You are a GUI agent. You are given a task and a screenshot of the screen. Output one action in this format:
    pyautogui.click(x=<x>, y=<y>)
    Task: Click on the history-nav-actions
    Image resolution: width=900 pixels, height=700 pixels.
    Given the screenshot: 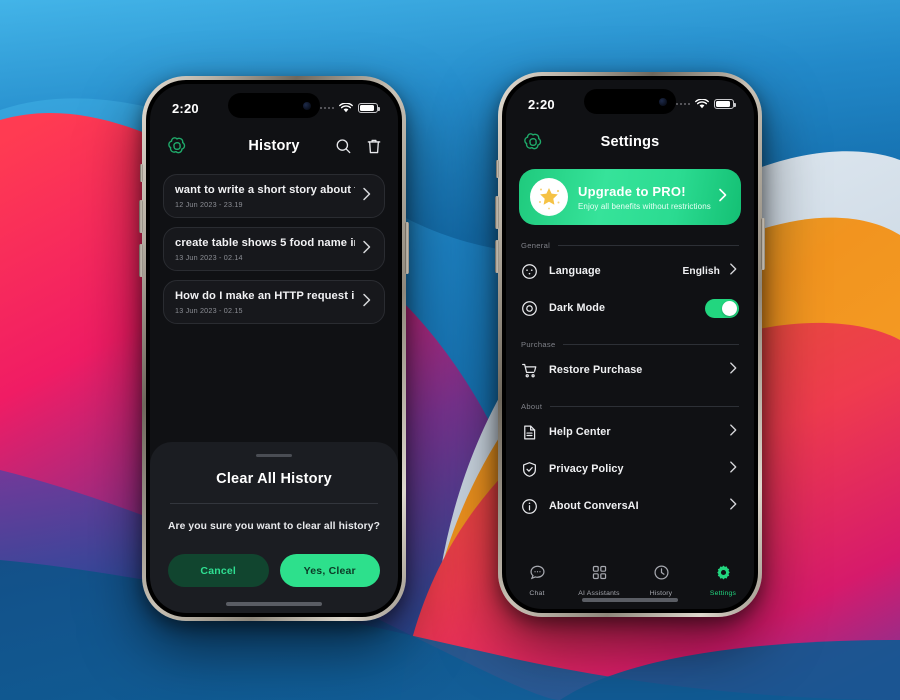 What is the action you would take?
    pyautogui.click(x=358, y=146)
    